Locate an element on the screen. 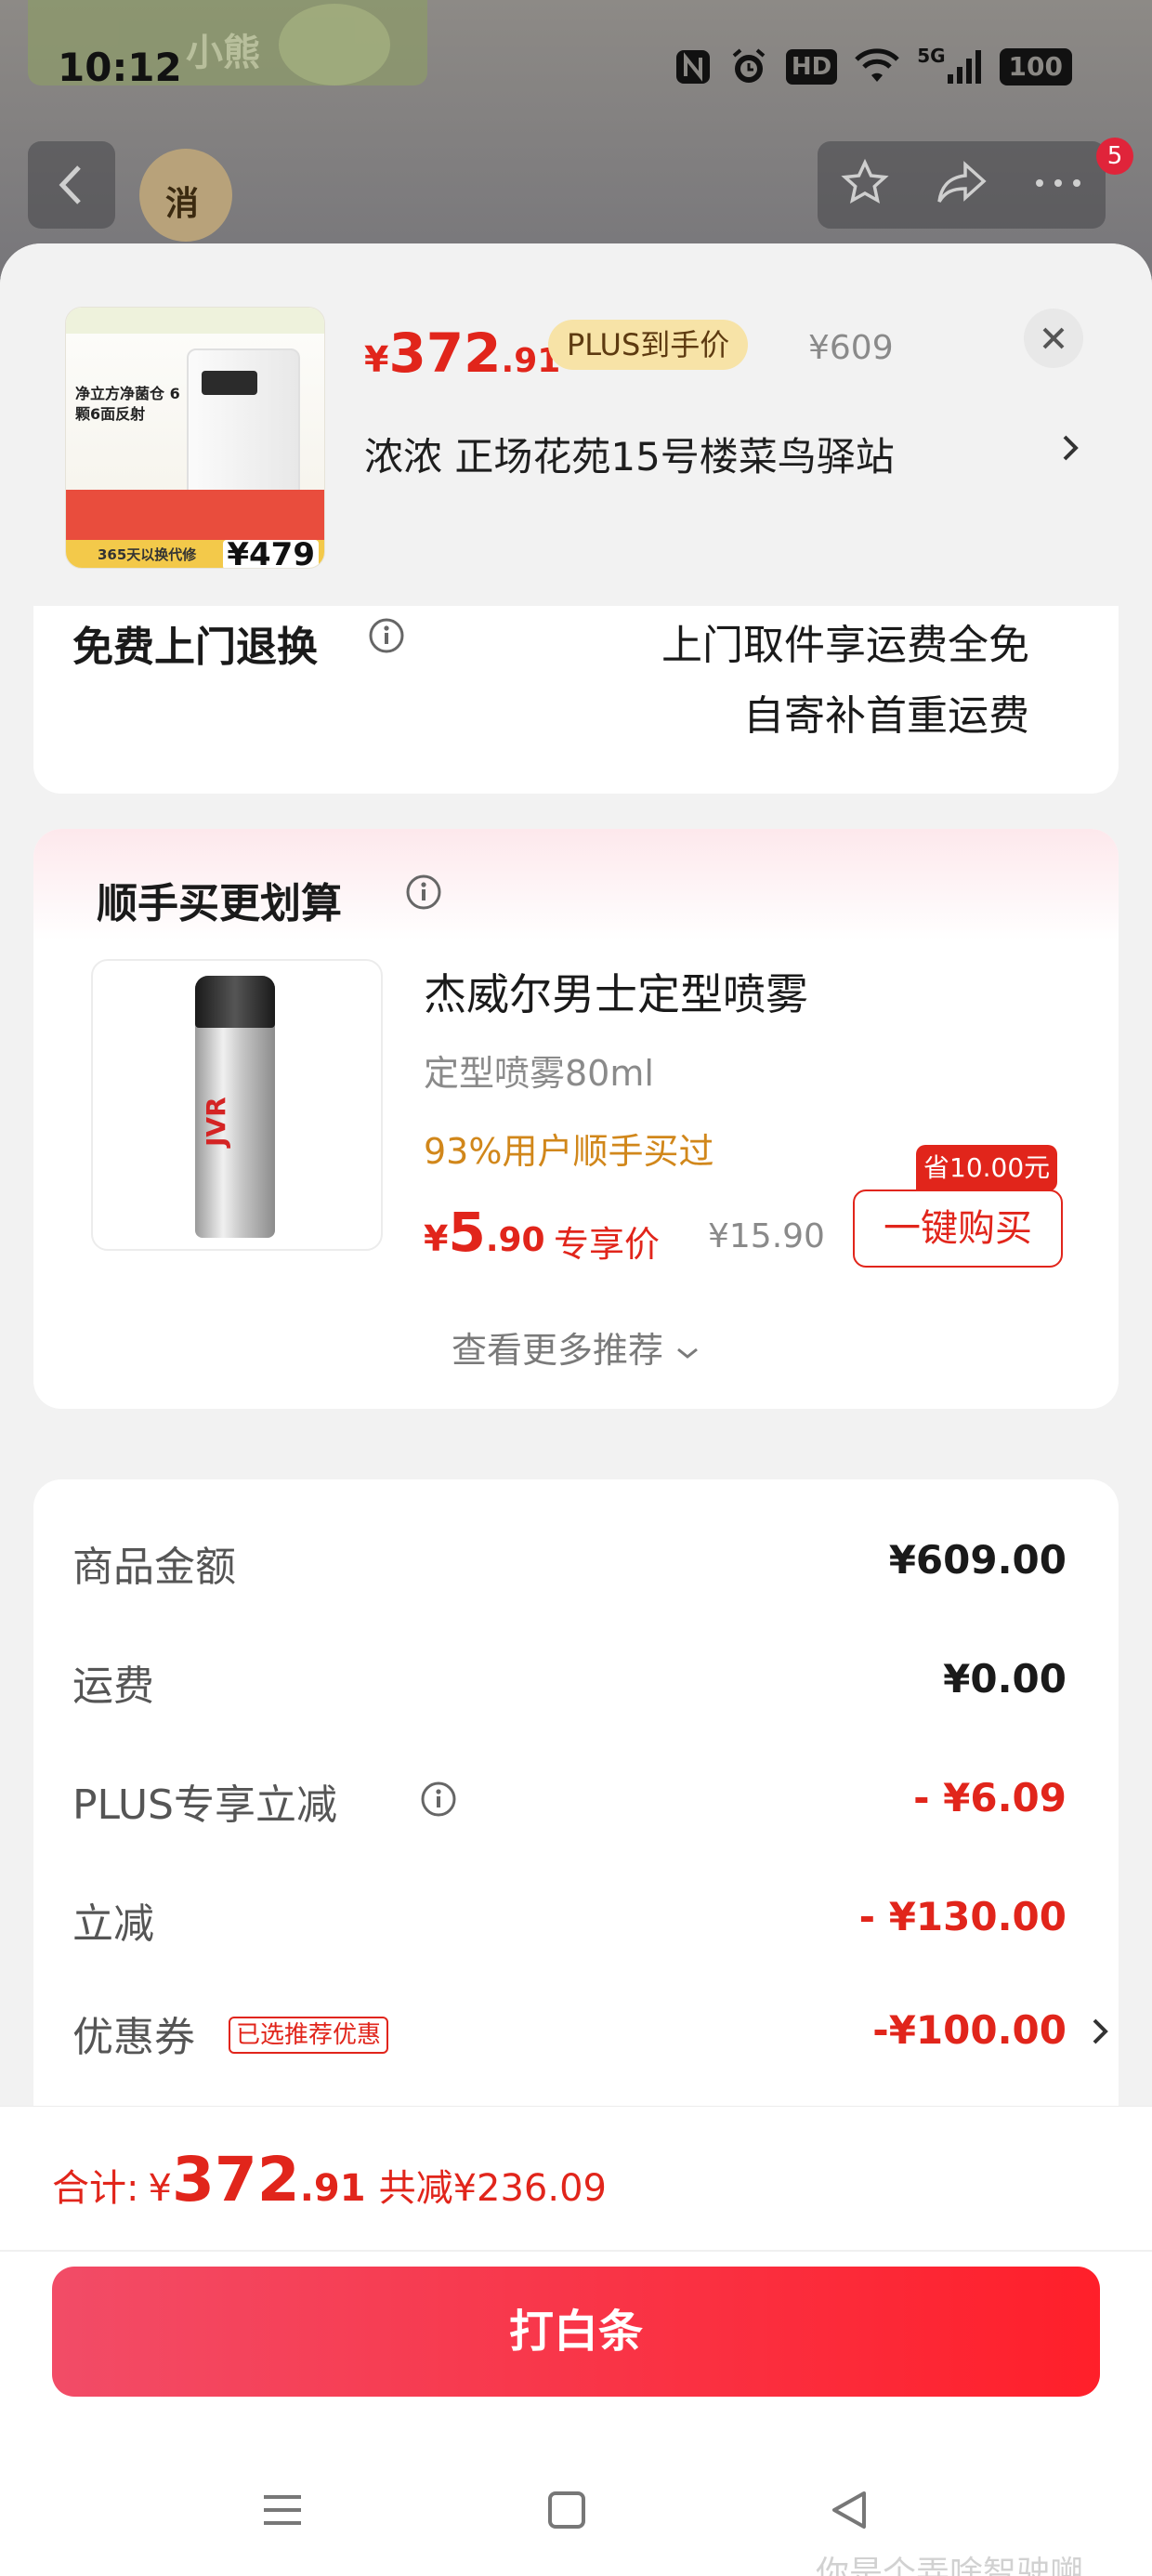 Image resolution: width=1152 pixels, height=2576 pixels. summary-value: ¥609.00 is located at coordinates (978, 1560).